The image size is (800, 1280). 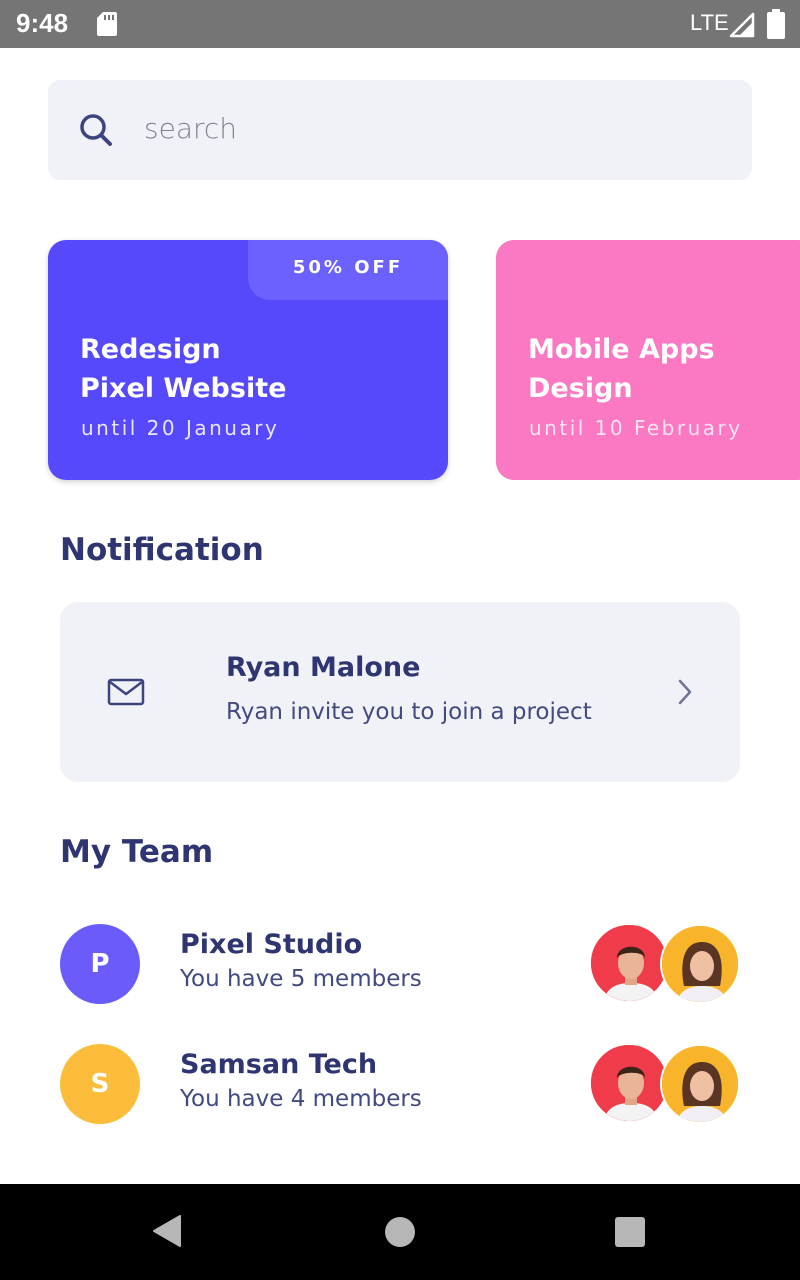 I want to click on mail-icon, so click(x=126, y=692).